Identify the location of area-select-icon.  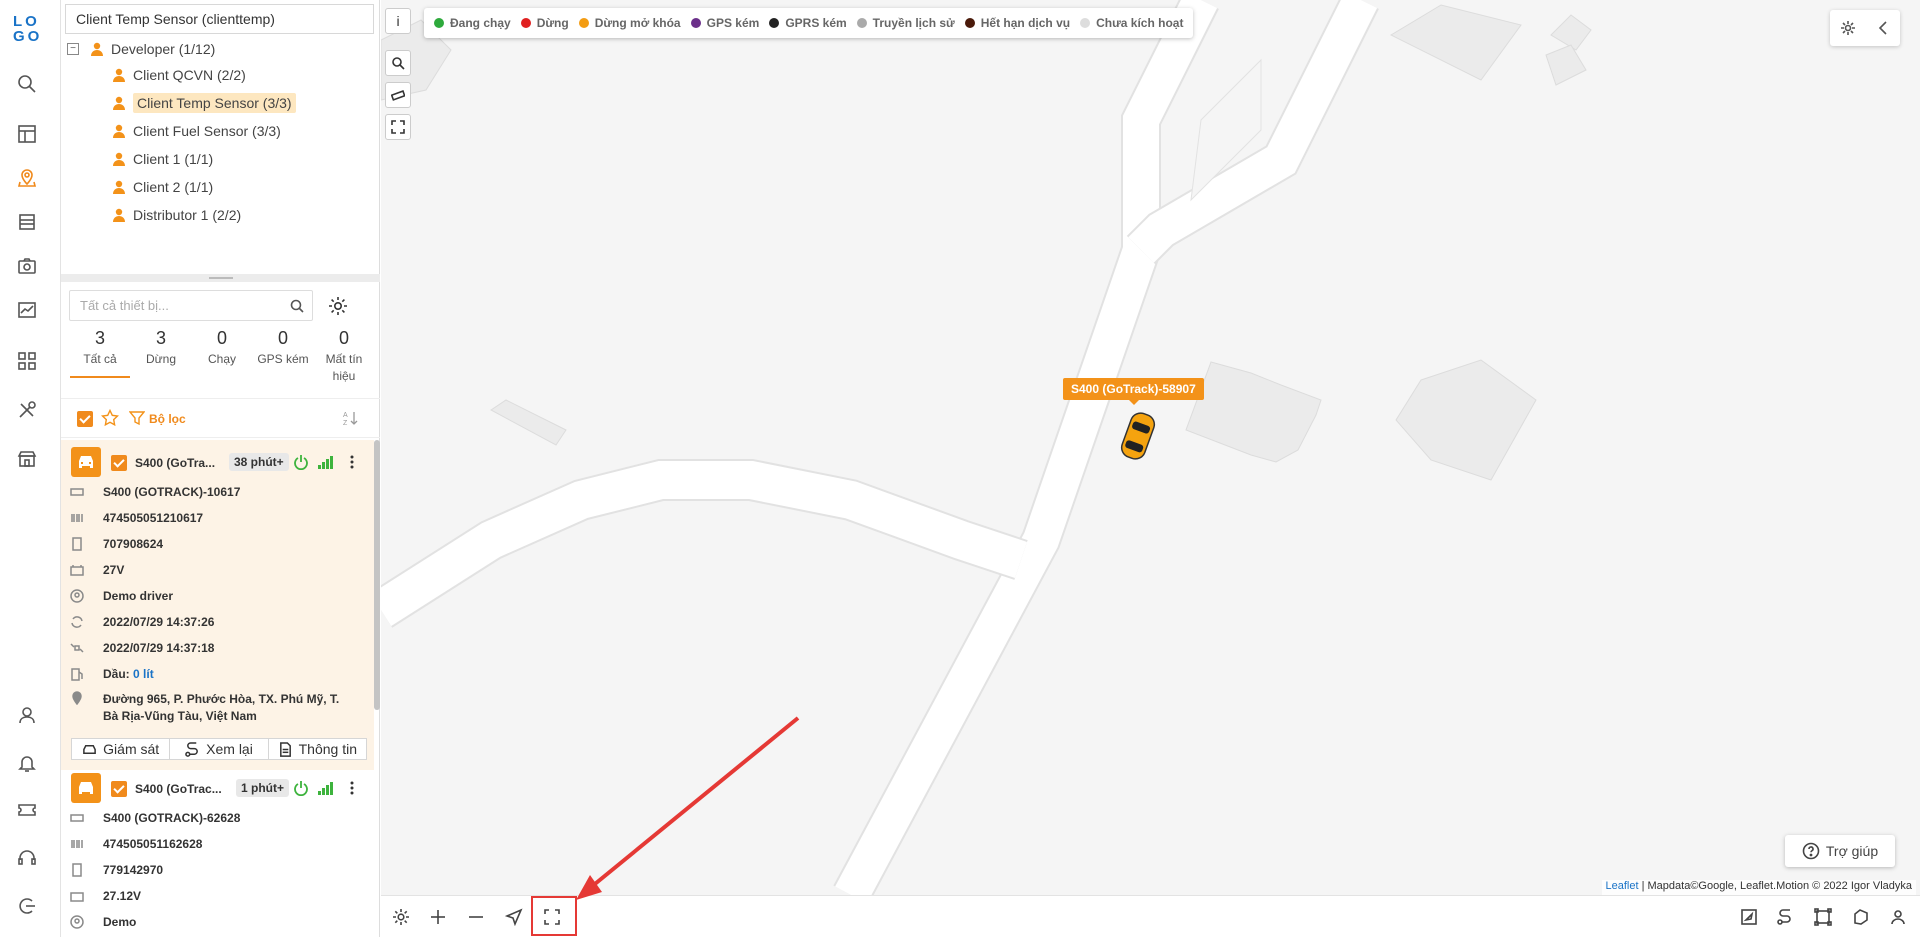
(1823, 917).